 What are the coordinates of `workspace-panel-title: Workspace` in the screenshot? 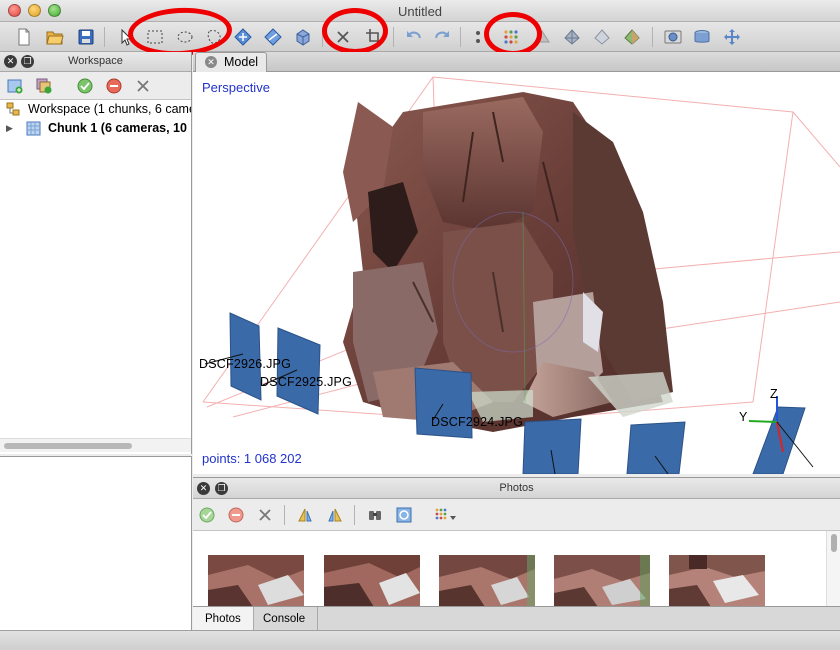 It's located at (95, 61).